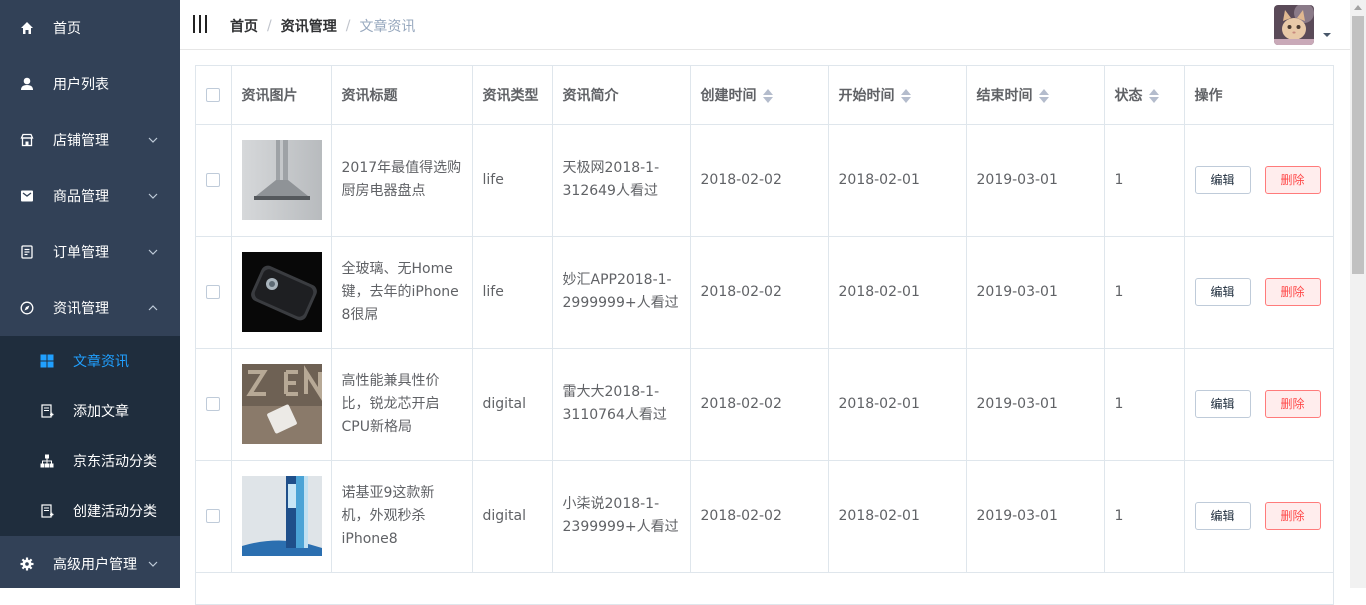 The width and height of the screenshot is (1366, 605). Describe the element at coordinates (81, 197) in the screenshot. I see `sidebar-item-label: 商品管理` at that location.